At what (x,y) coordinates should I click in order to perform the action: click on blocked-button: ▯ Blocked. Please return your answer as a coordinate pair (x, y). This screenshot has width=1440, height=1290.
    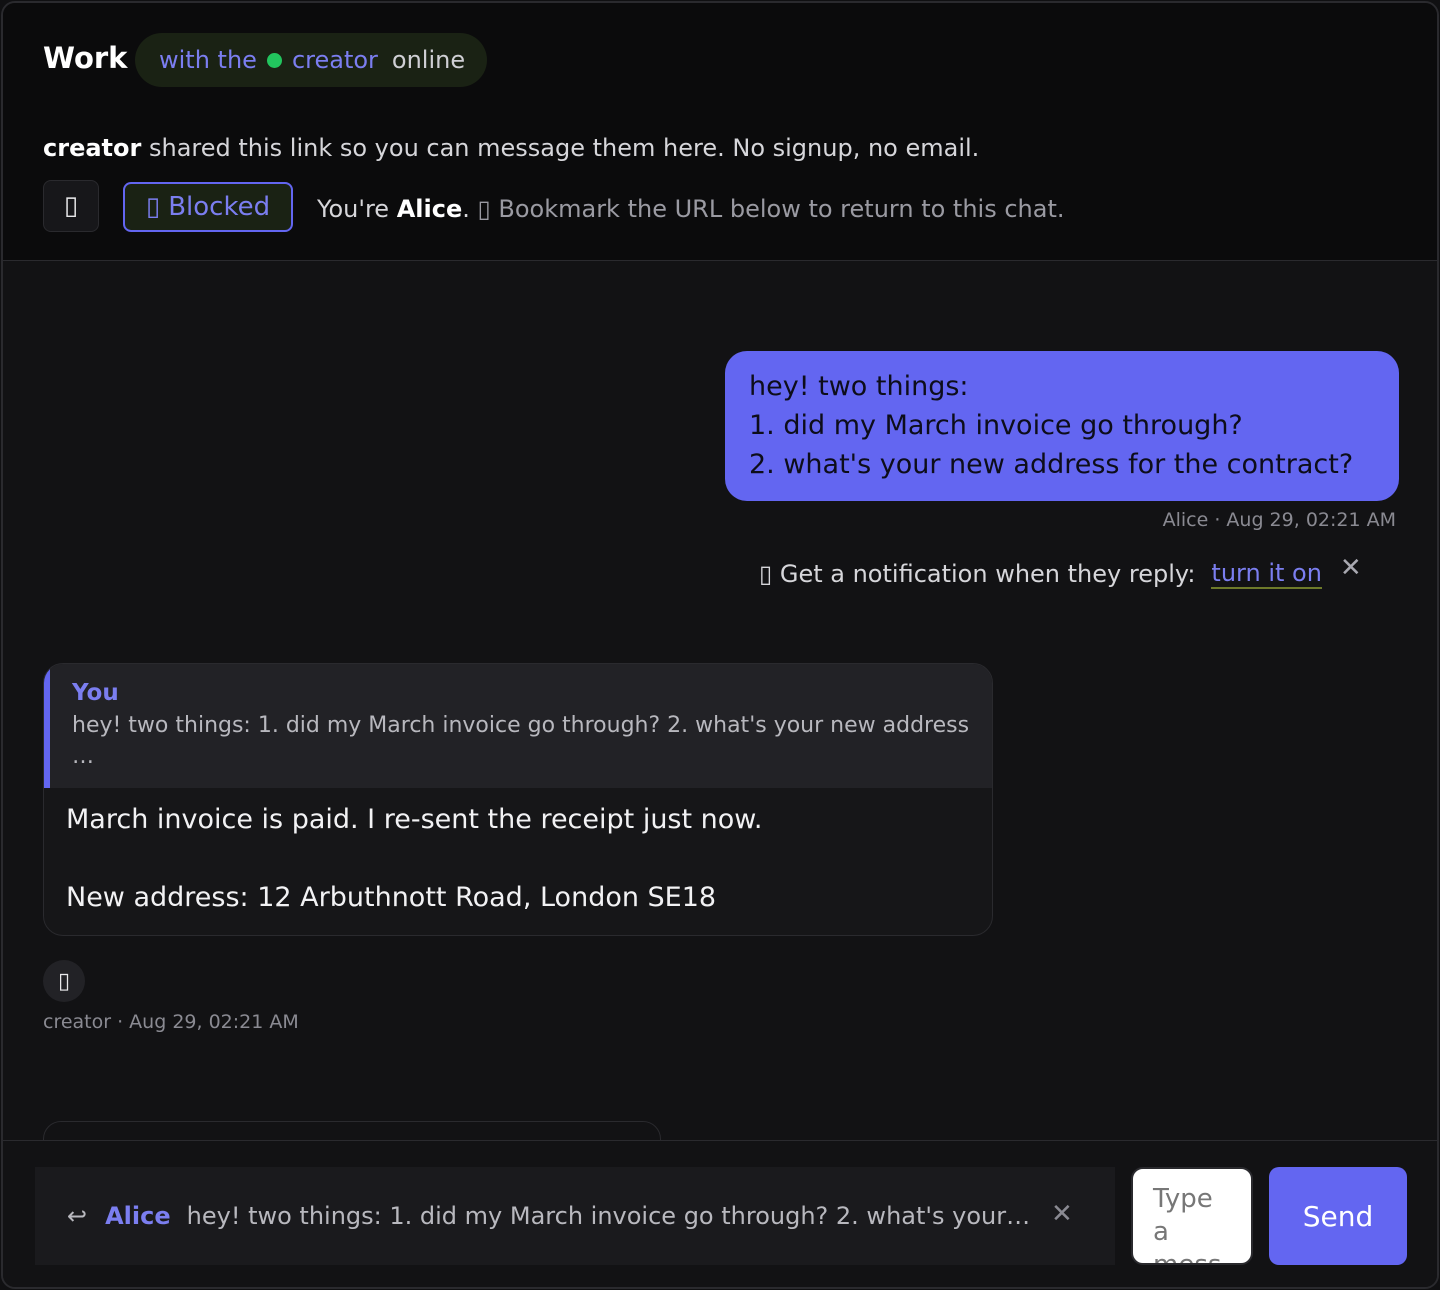
    Looking at the image, I should click on (208, 207).